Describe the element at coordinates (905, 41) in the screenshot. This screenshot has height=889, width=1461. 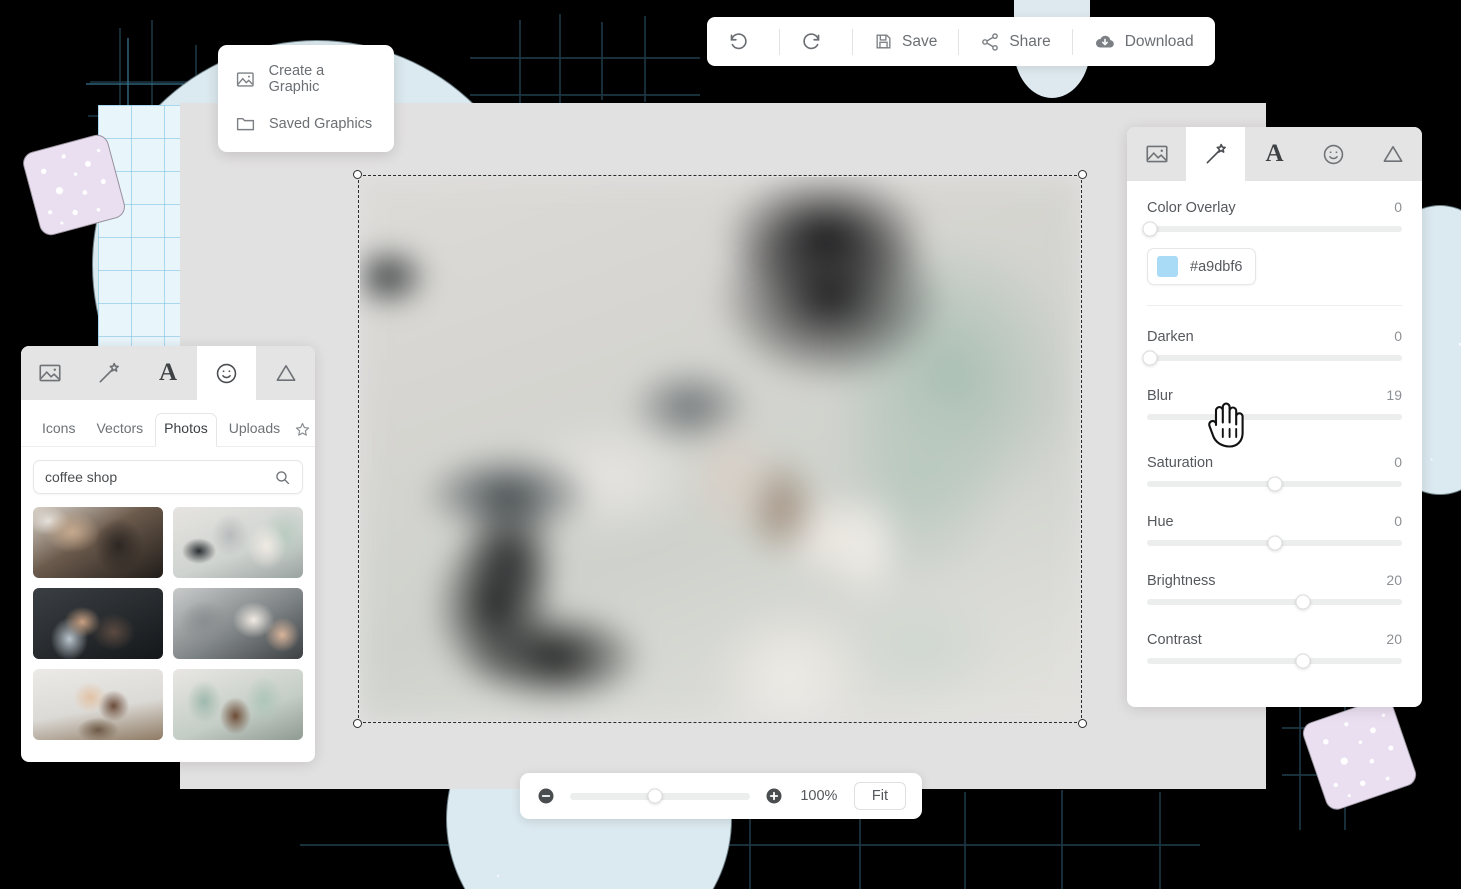
I see `save-button: Save` at that location.